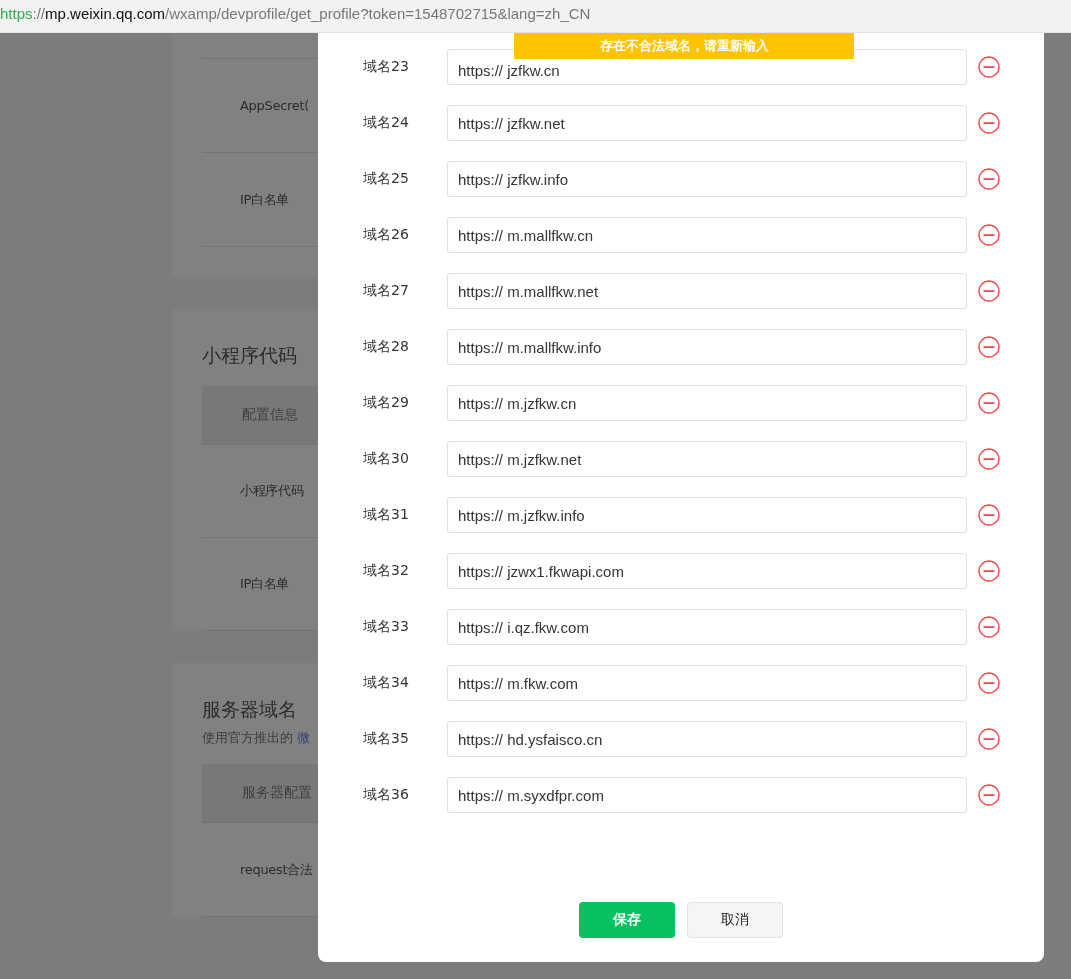 This screenshot has height=979, width=1071. What do you see at coordinates (707, 795) in the screenshot?
I see `domain-input: https:// m.syxdfpr.com` at bounding box center [707, 795].